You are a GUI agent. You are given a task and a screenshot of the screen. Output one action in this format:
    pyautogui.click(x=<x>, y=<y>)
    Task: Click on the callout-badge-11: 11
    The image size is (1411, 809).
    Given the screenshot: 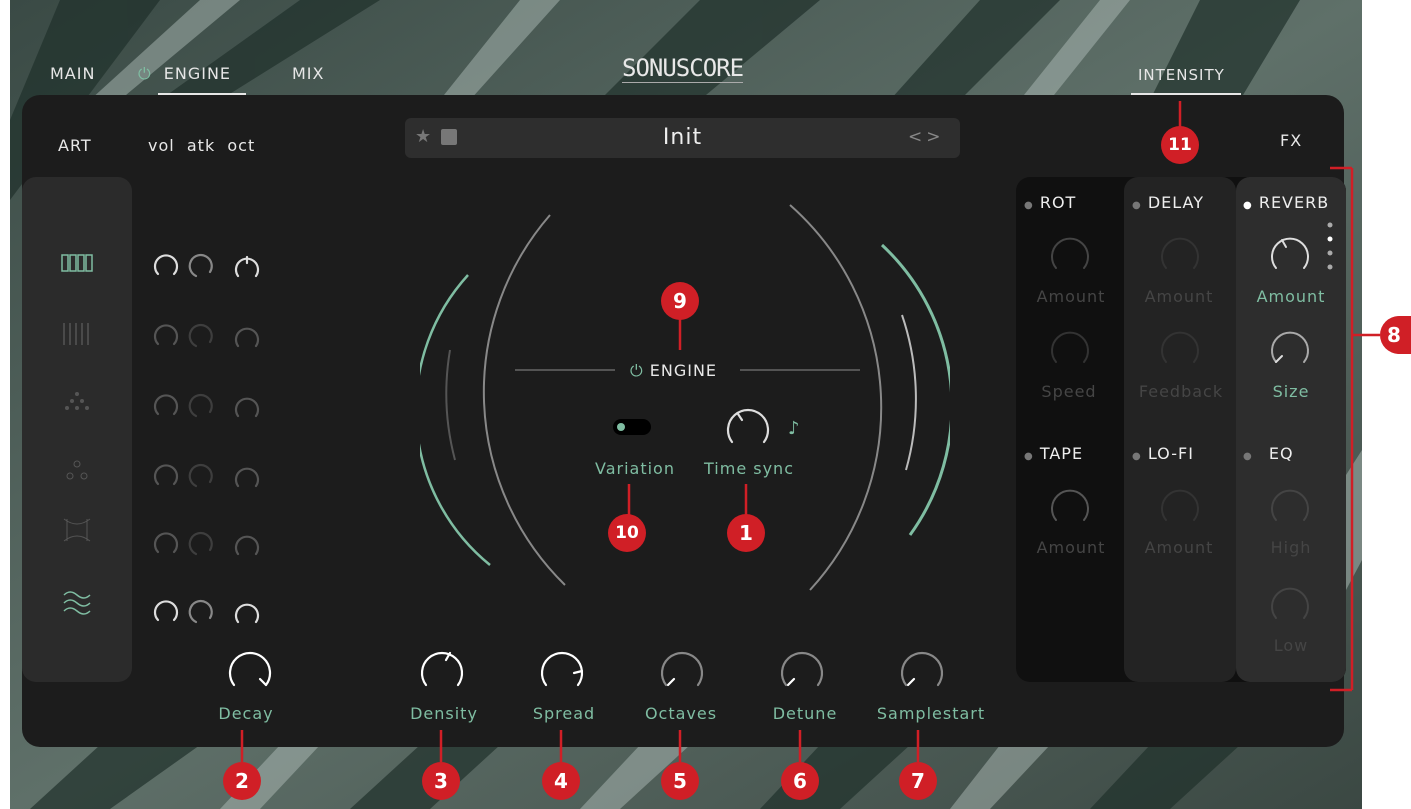 What is the action you would take?
    pyautogui.click(x=1180, y=145)
    